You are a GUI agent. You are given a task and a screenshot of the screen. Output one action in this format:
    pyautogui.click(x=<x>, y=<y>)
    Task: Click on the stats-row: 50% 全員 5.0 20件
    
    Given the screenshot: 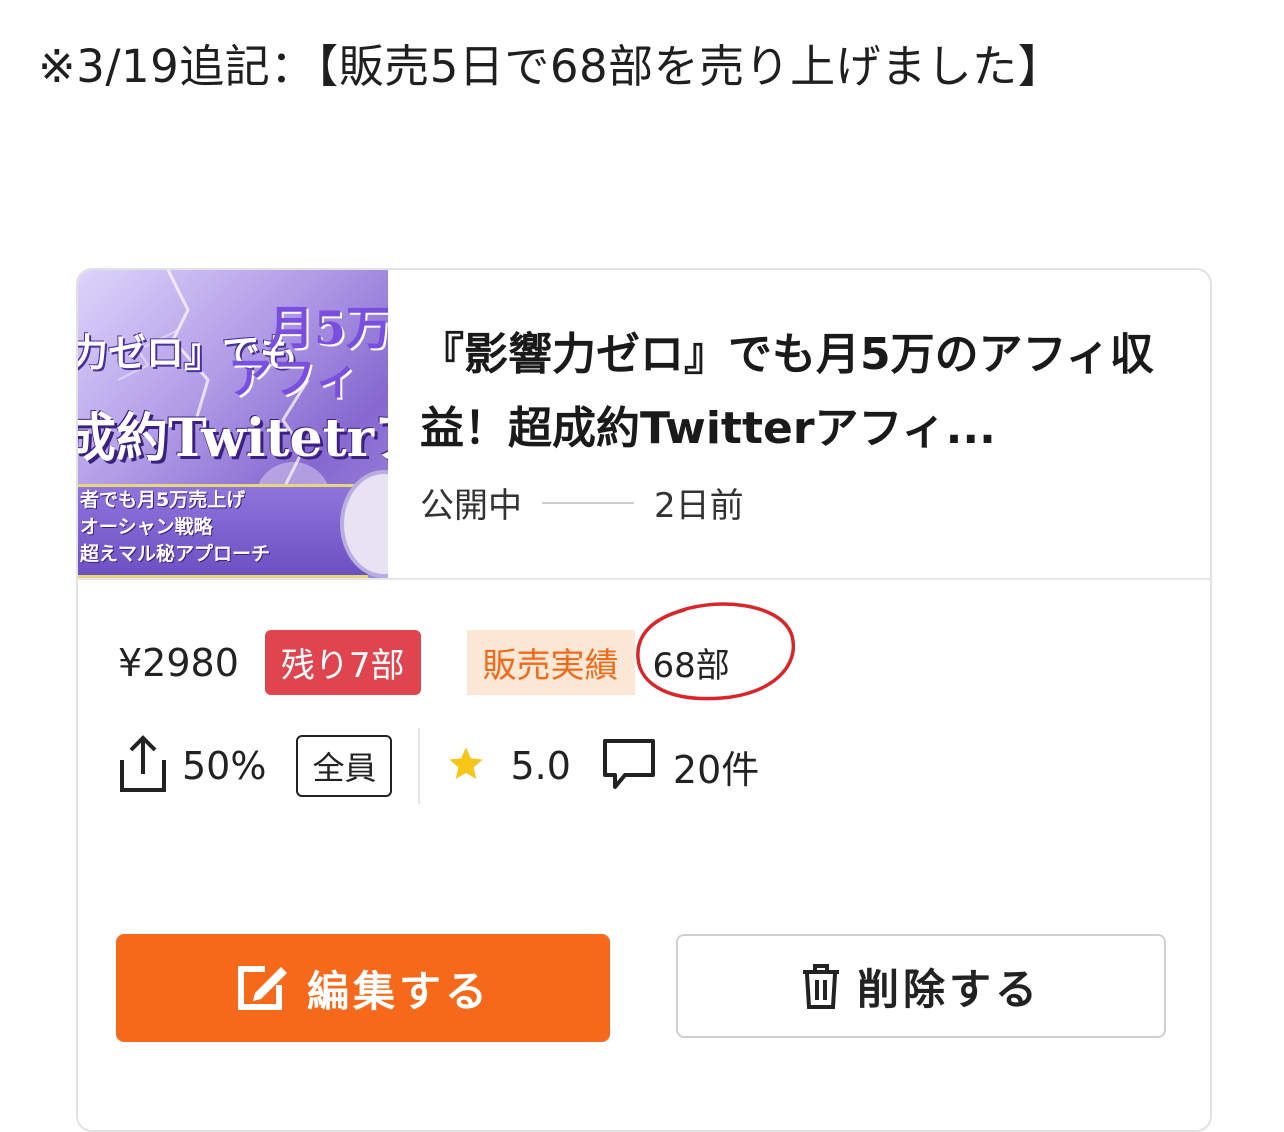 What is the action you would take?
    pyautogui.click(x=438, y=766)
    